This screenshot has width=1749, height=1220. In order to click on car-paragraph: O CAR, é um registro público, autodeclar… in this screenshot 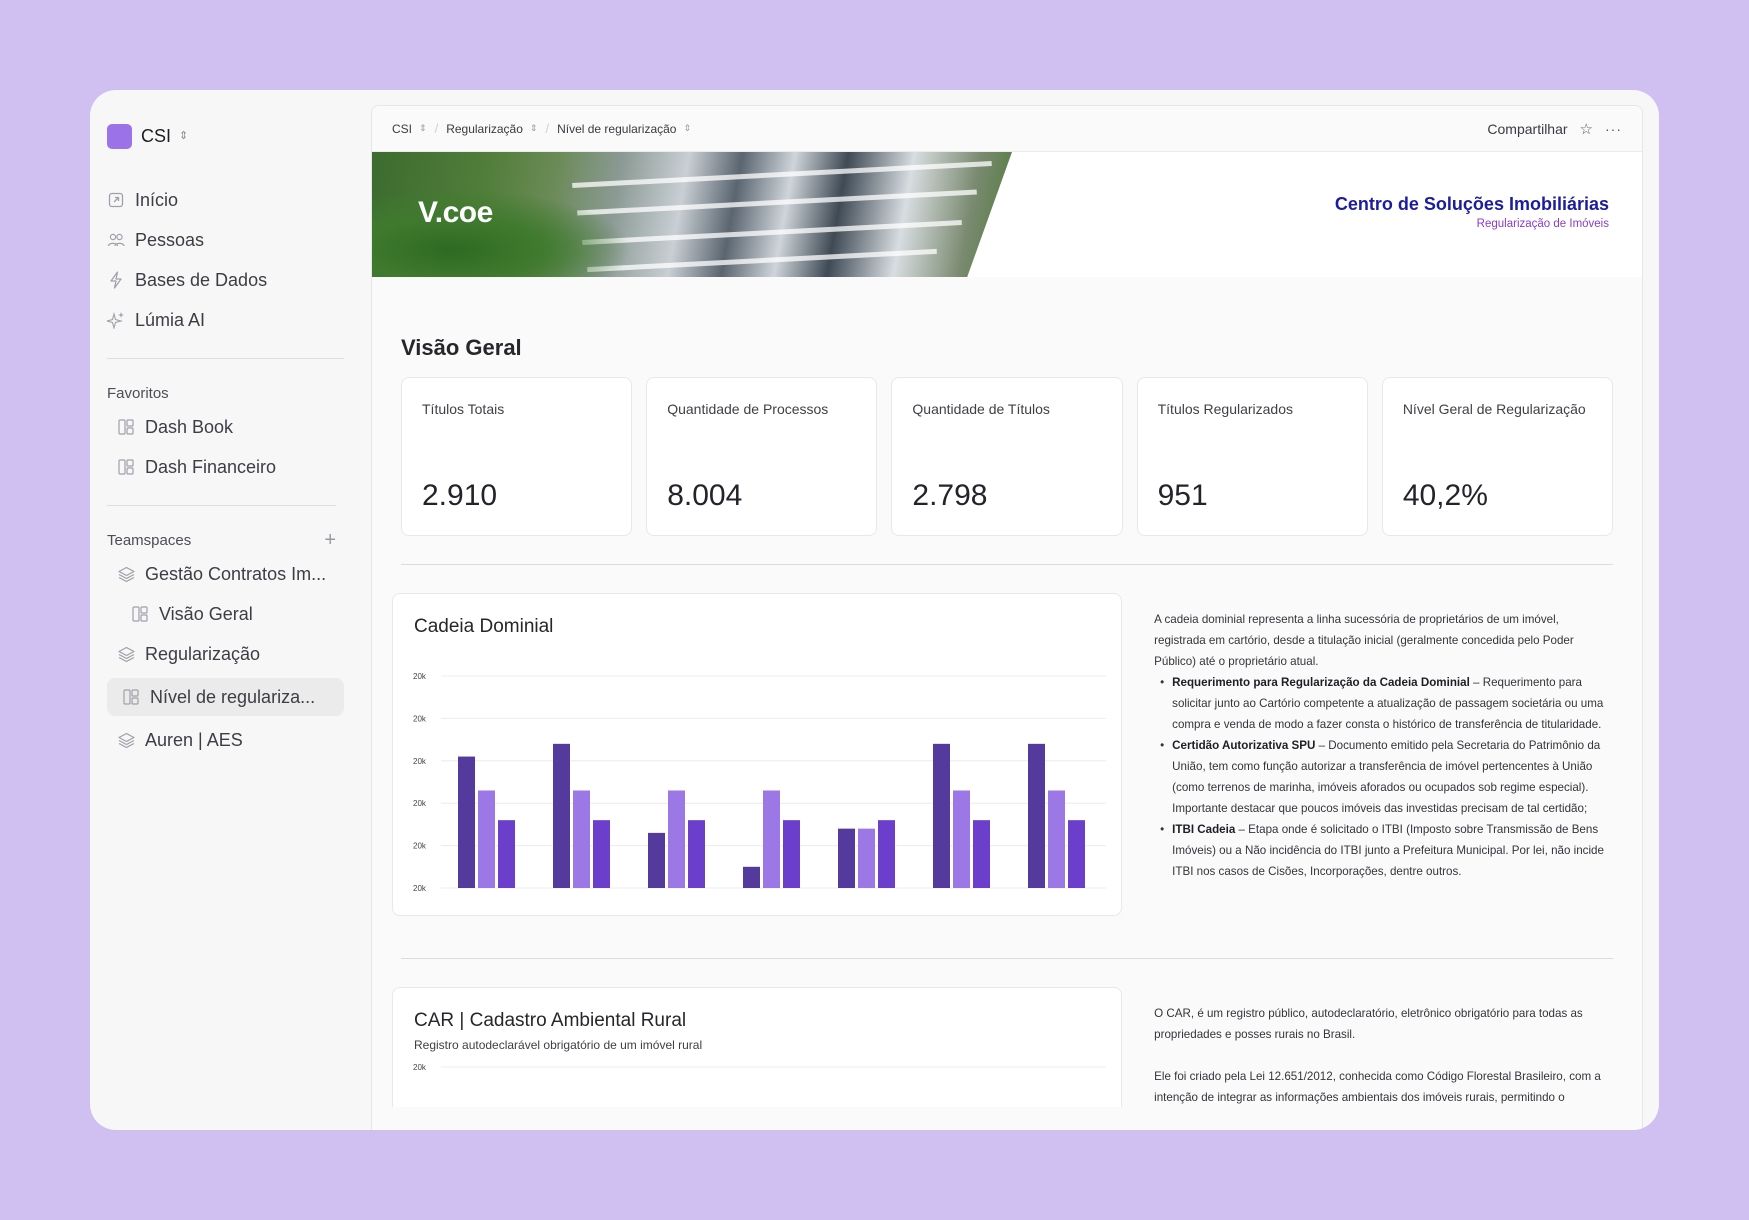, I will do `click(1368, 1024)`.